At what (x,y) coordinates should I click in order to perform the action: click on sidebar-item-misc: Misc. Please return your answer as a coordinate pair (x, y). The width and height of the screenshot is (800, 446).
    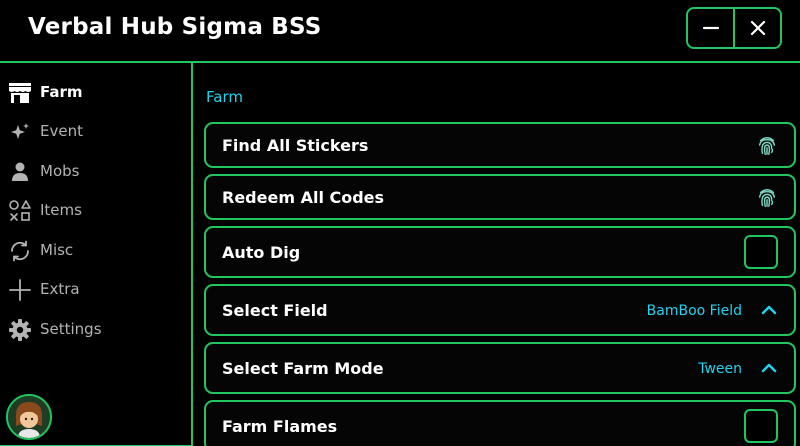
    Looking at the image, I should click on (95, 250).